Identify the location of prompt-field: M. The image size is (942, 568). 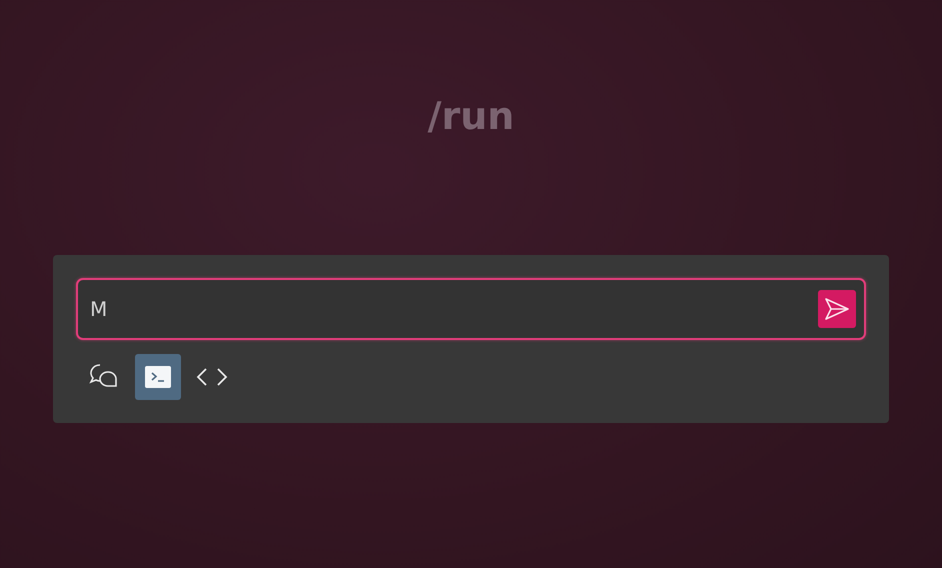
(471, 309).